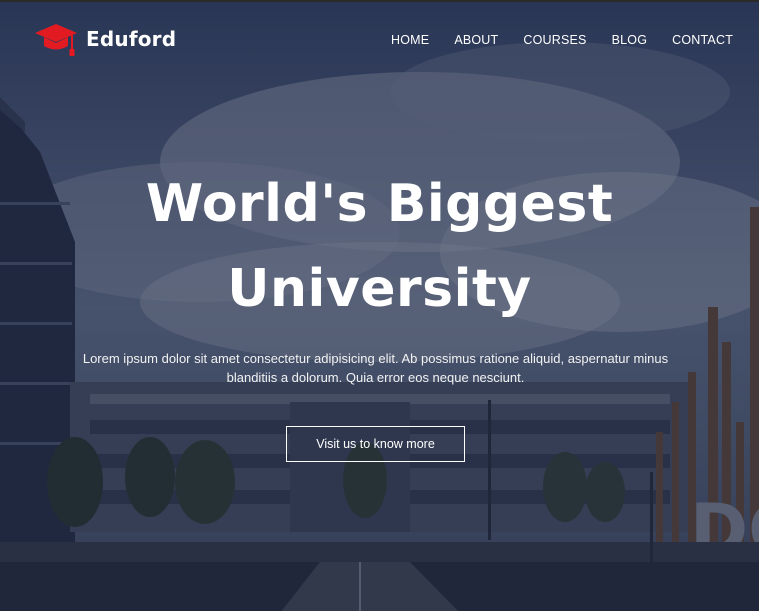 The image size is (759, 611). What do you see at coordinates (375, 444) in the screenshot?
I see `visit-us-button: Visit us to know more` at bounding box center [375, 444].